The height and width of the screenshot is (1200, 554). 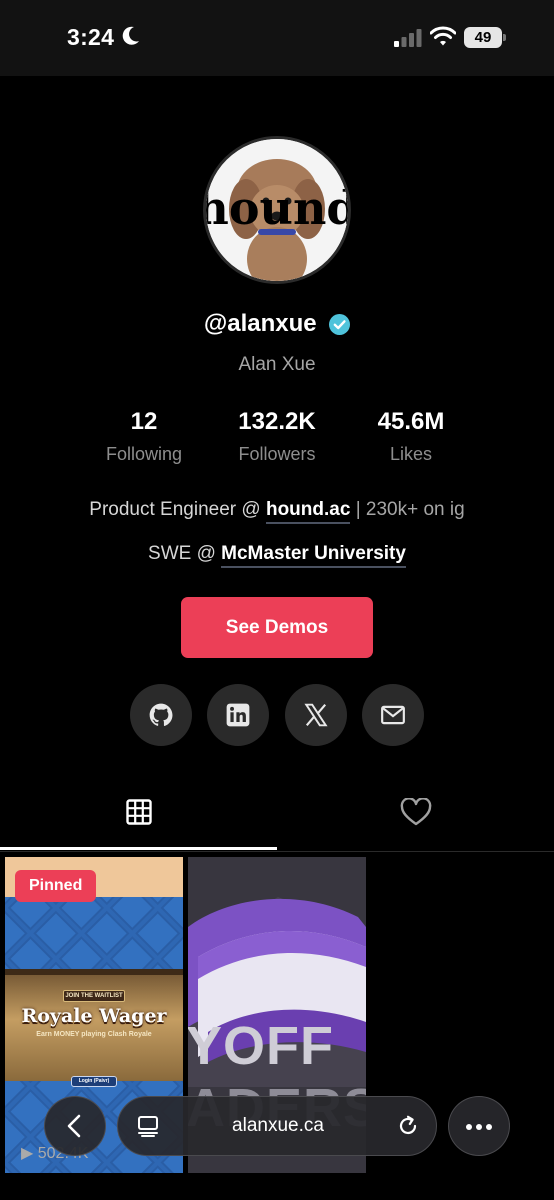 I want to click on github-button, so click(x=161, y=715).